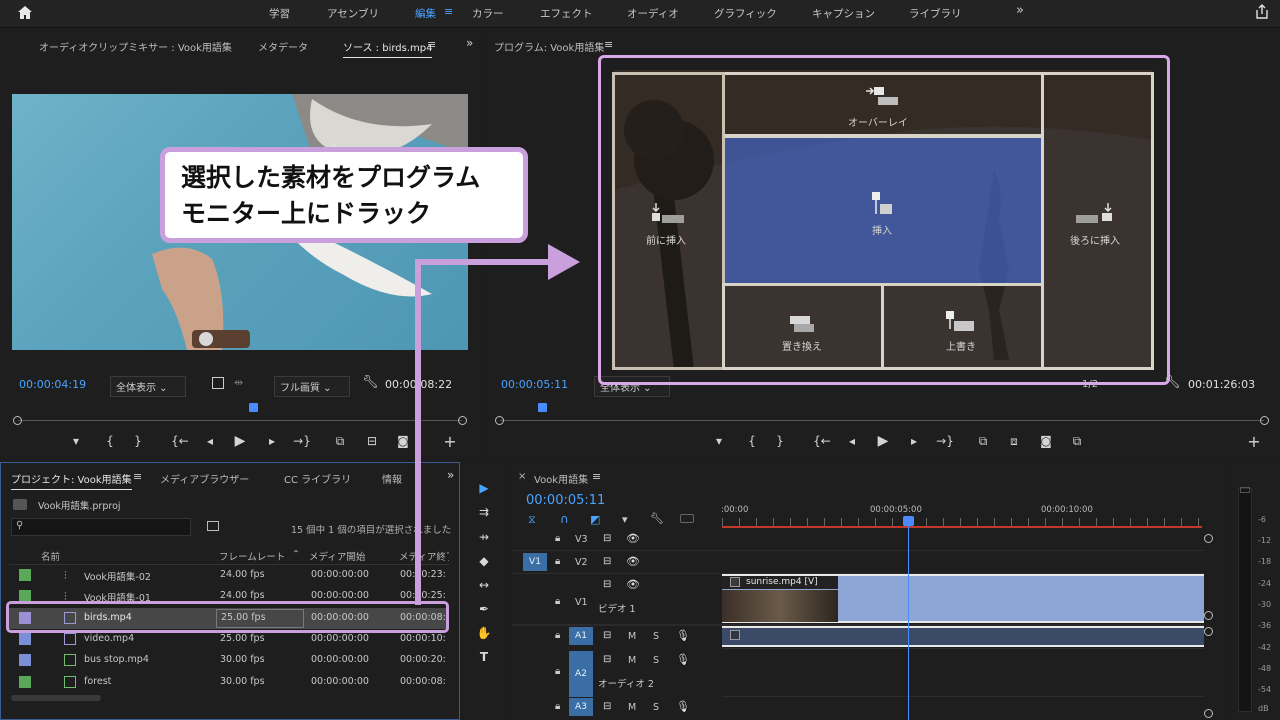 Image resolution: width=1280 pixels, height=720 pixels. What do you see at coordinates (1208, 713) in the screenshot?
I see `timeline-vscroll-handle-bottom` at bounding box center [1208, 713].